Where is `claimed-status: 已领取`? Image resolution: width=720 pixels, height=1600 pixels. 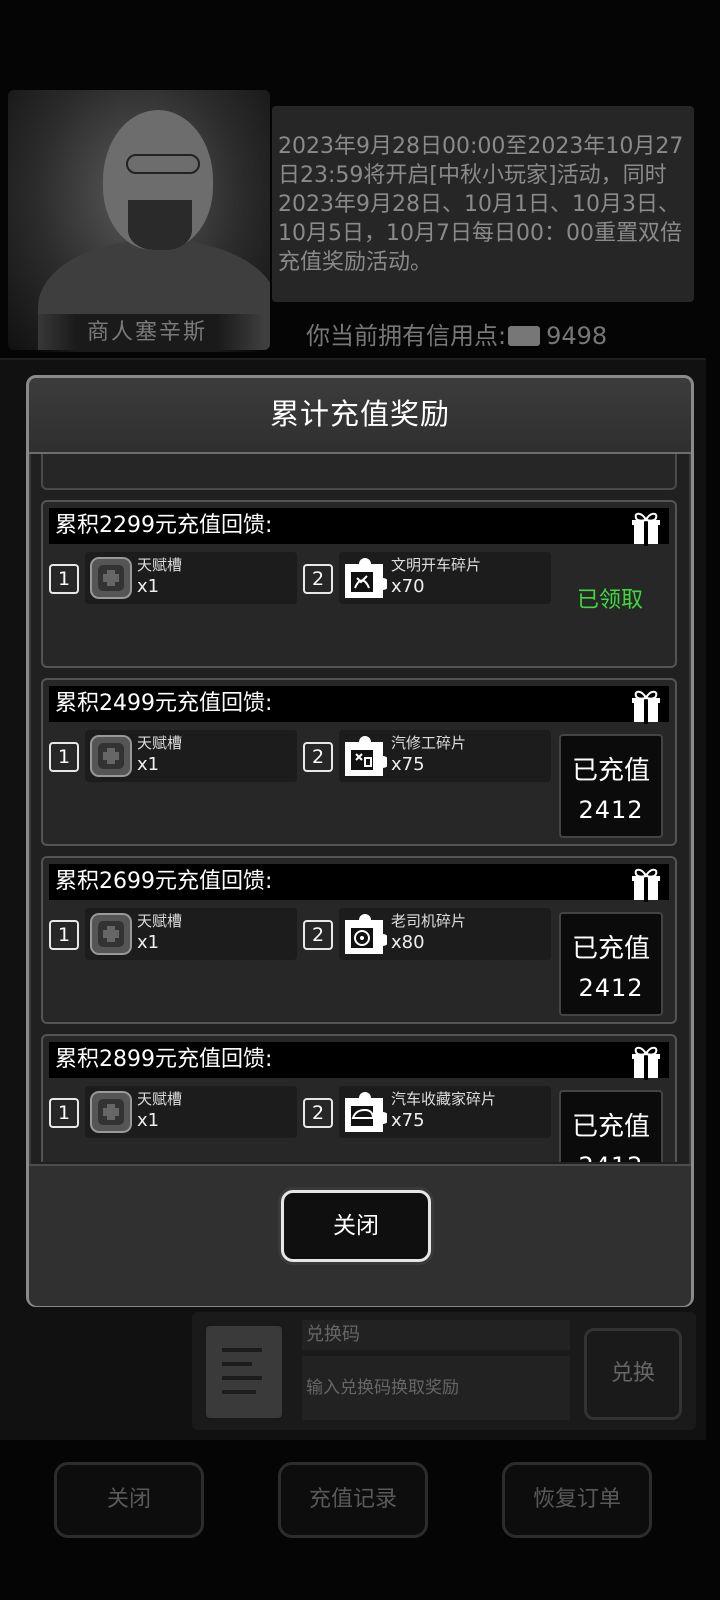
claimed-status: 已领取 is located at coordinates (610, 600).